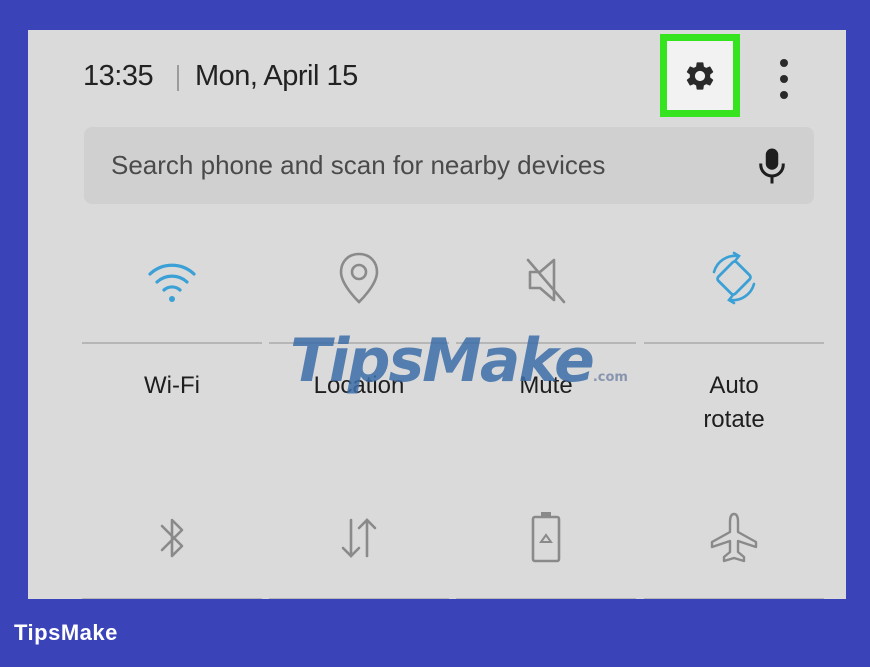 The height and width of the screenshot is (667, 870). What do you see at coordinates (734, 537) in the screenshot?
I see `airplane-icon` at bounding box center [734, 537].